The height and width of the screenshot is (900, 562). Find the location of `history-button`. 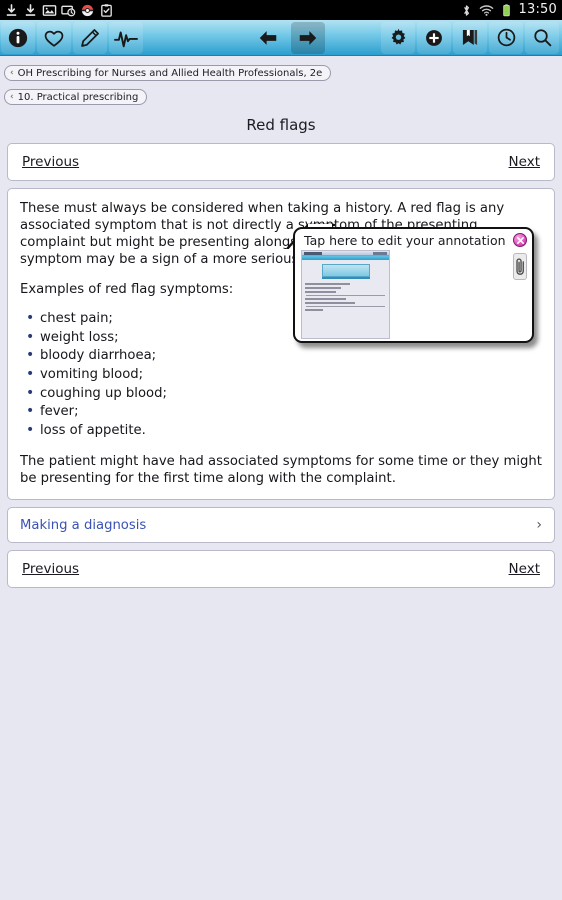

history-button is located at coordinates (506, 37).